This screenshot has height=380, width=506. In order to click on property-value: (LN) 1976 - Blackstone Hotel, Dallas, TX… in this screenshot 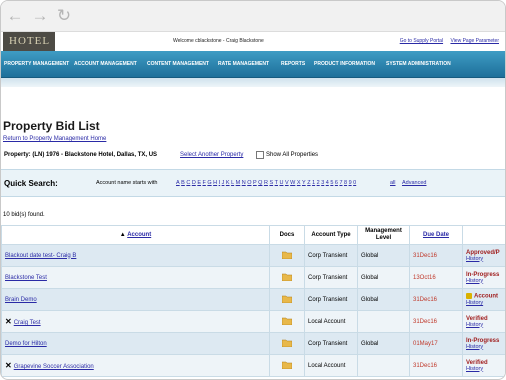, I will do `click(95, 155)`.